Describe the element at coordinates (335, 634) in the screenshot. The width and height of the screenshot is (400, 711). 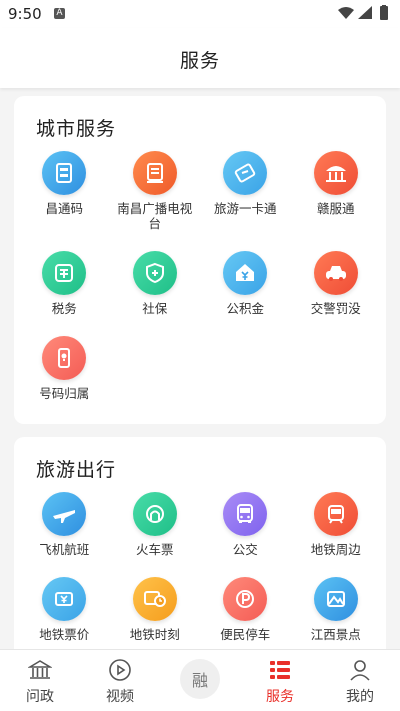
I see `service-label: 江西景点` at that location.